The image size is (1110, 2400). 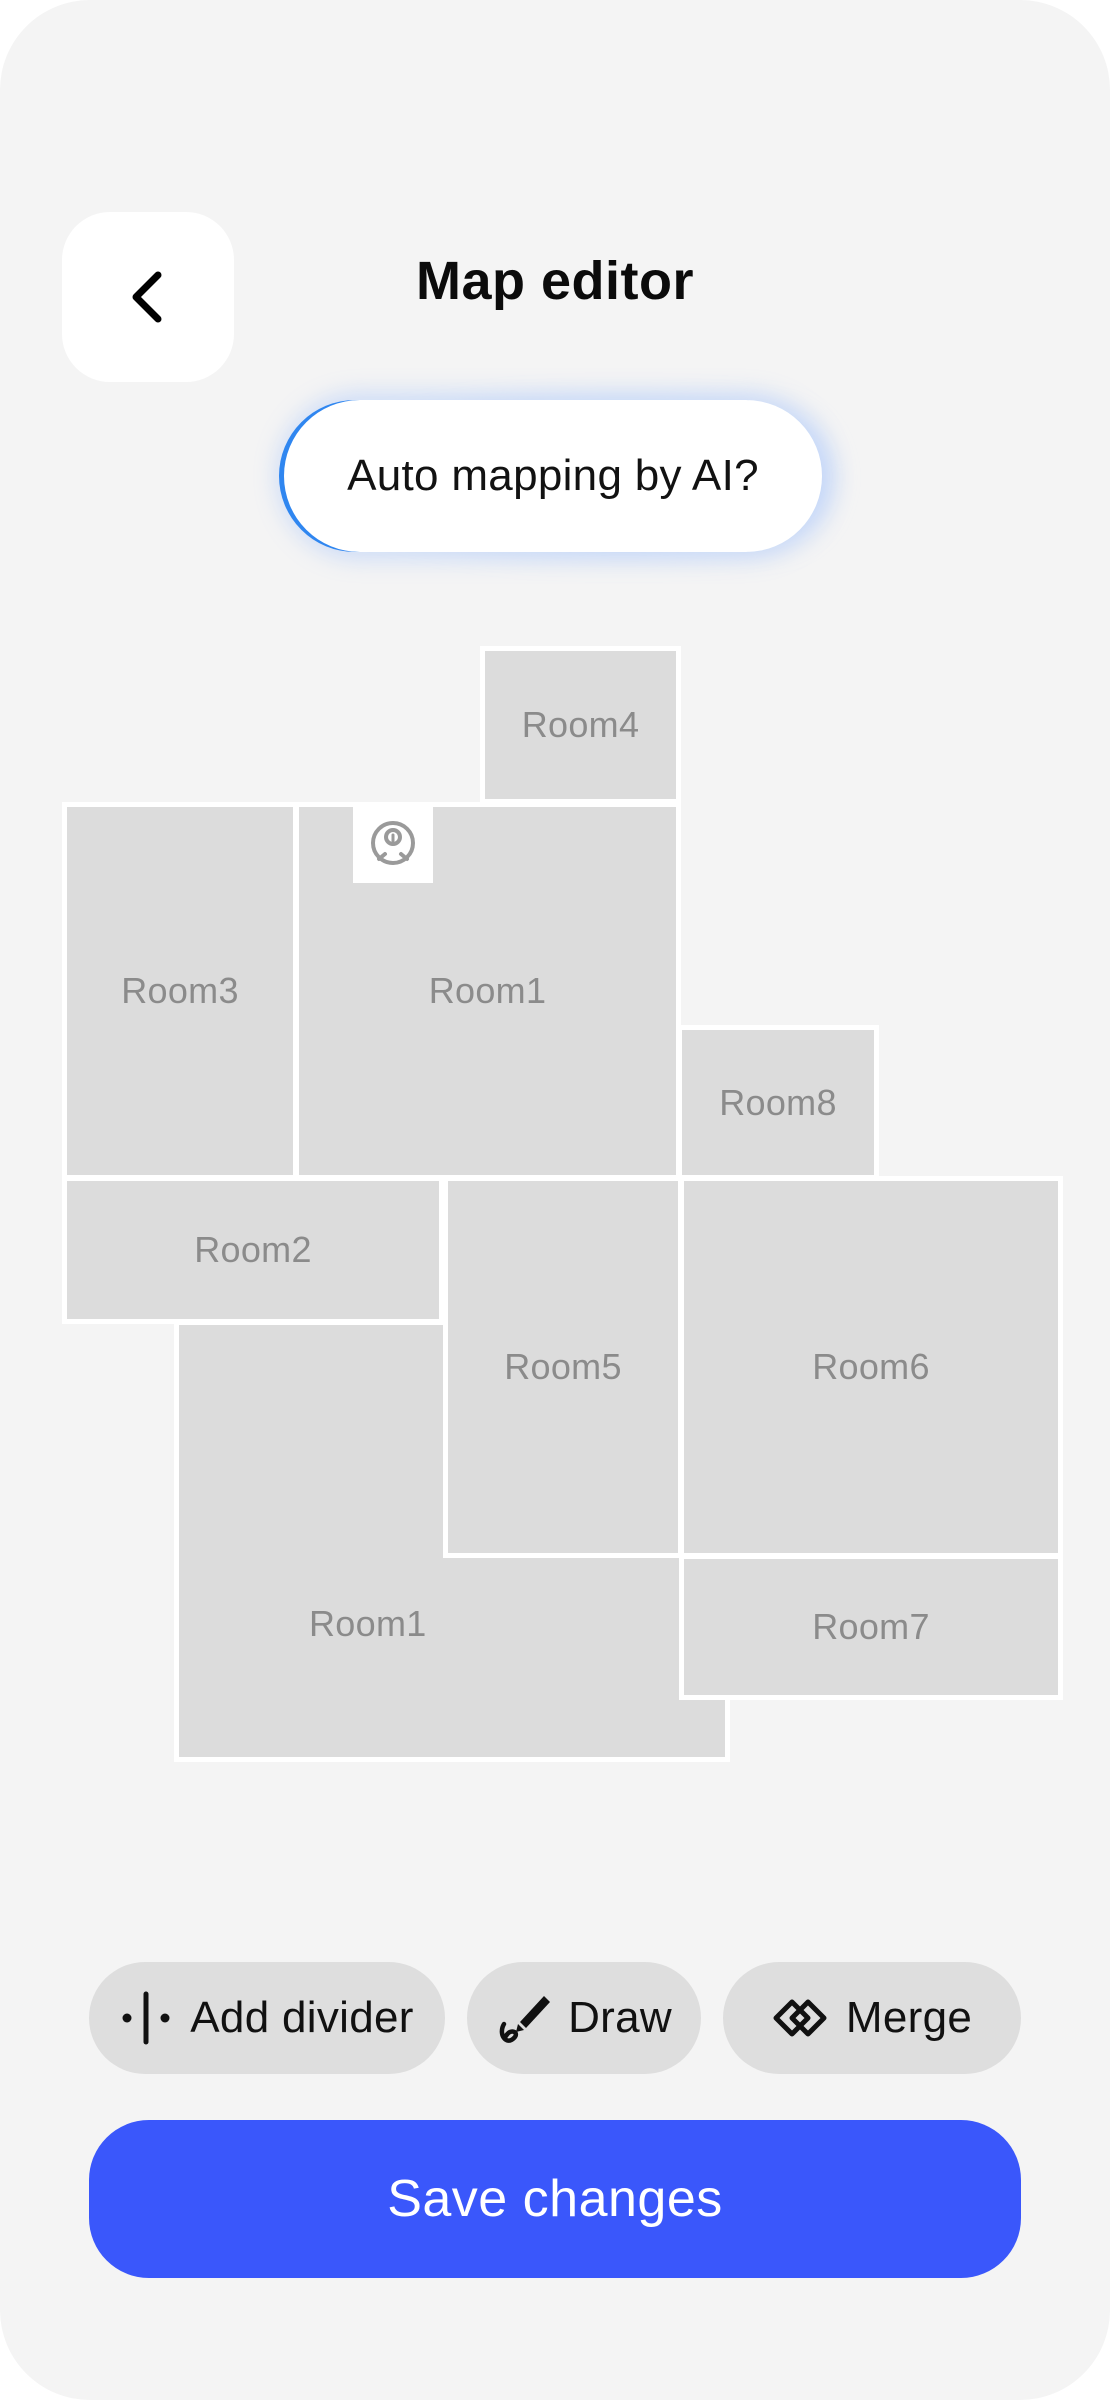 What do you see at coordinates (800, 2018) in the screenshot?
I see `merge-icon` at bounding box center [800, 2018].